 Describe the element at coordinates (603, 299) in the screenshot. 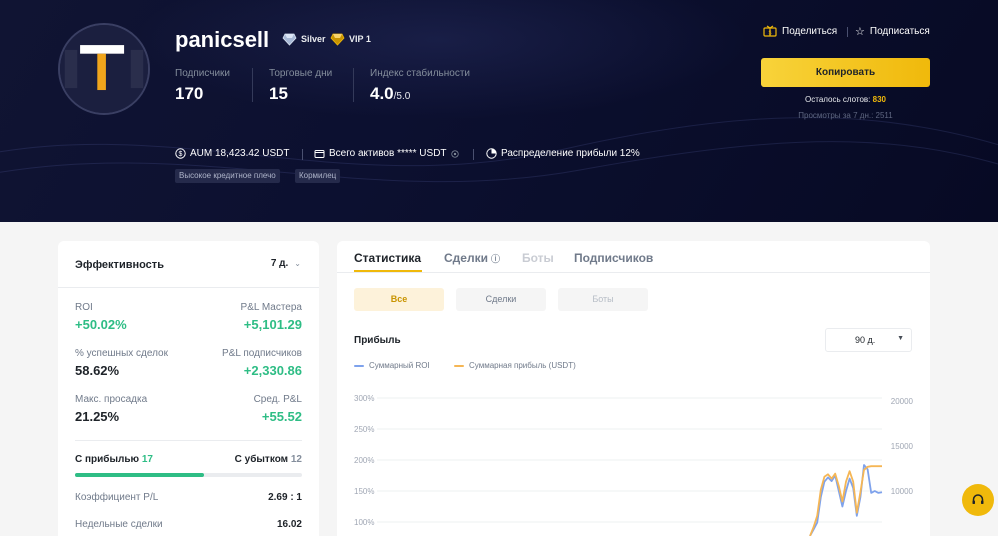

I see `subtab-bots: Боты` at that location.